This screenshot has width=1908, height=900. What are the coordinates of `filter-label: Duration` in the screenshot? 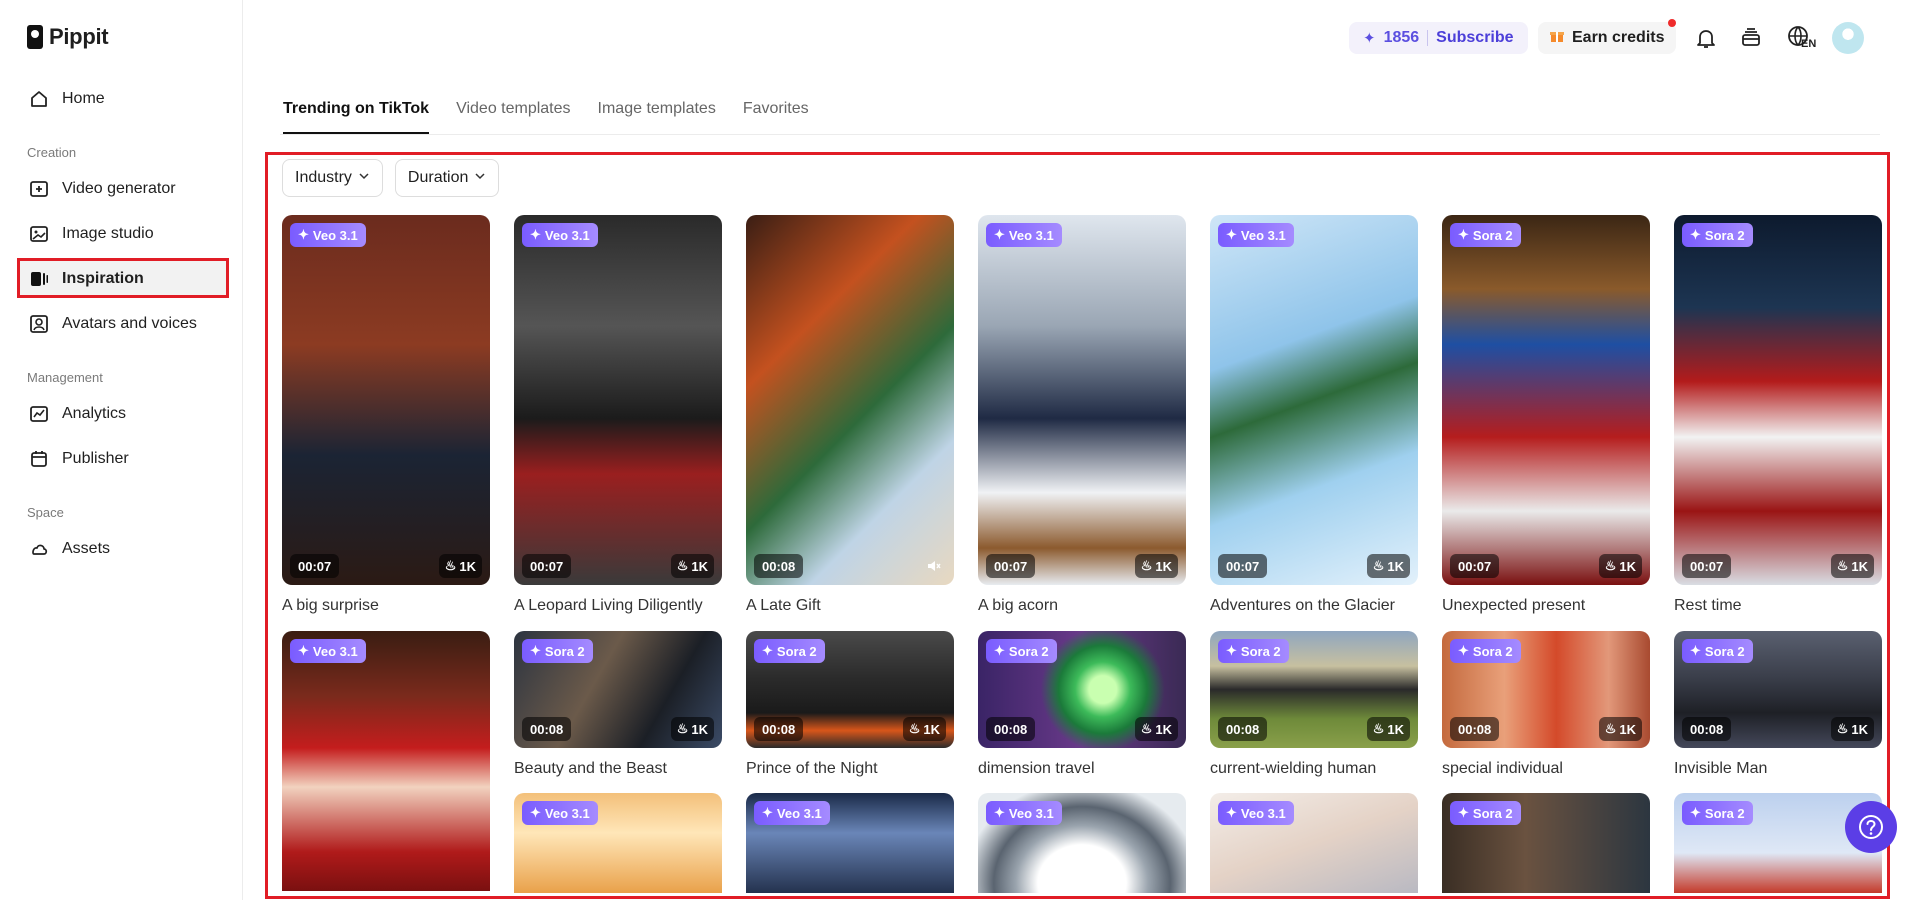 It's located at (438, 177).